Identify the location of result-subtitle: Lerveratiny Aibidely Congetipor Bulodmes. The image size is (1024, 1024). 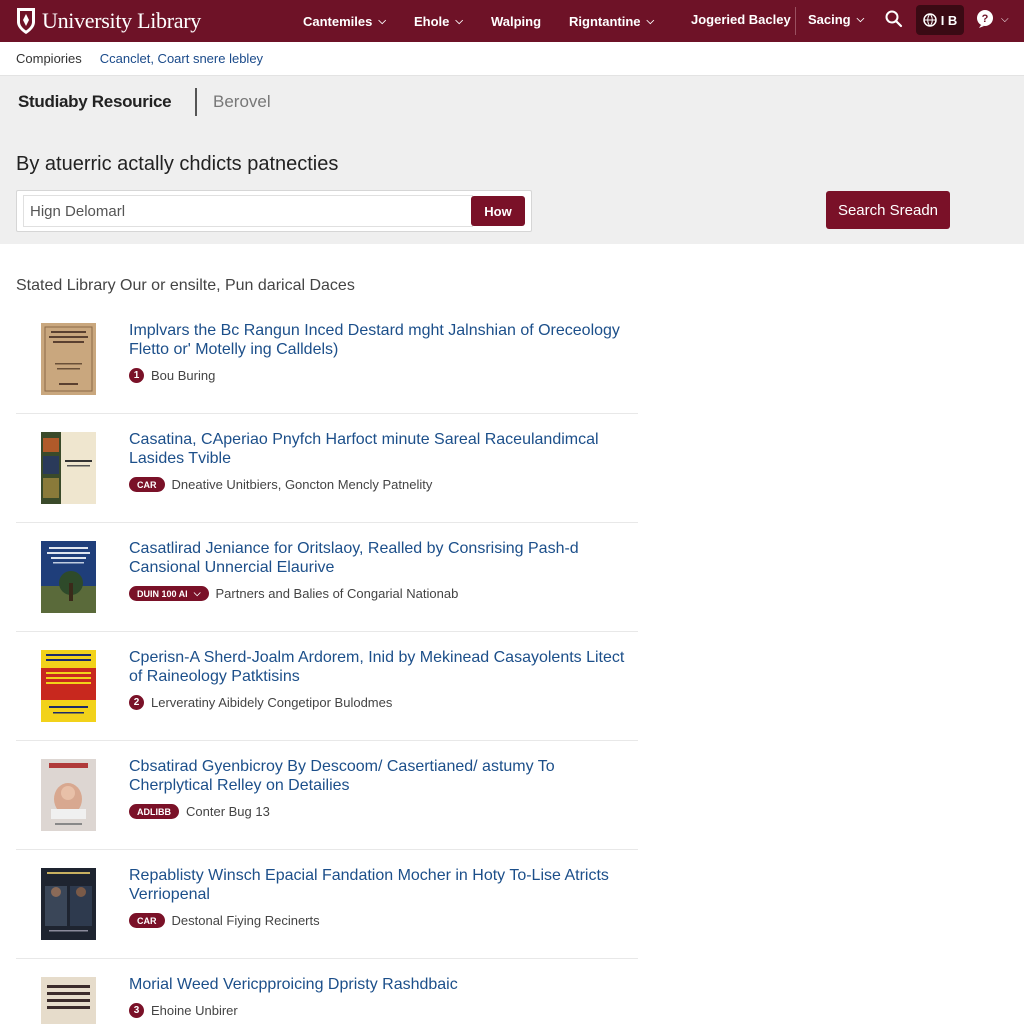
(272, 702).